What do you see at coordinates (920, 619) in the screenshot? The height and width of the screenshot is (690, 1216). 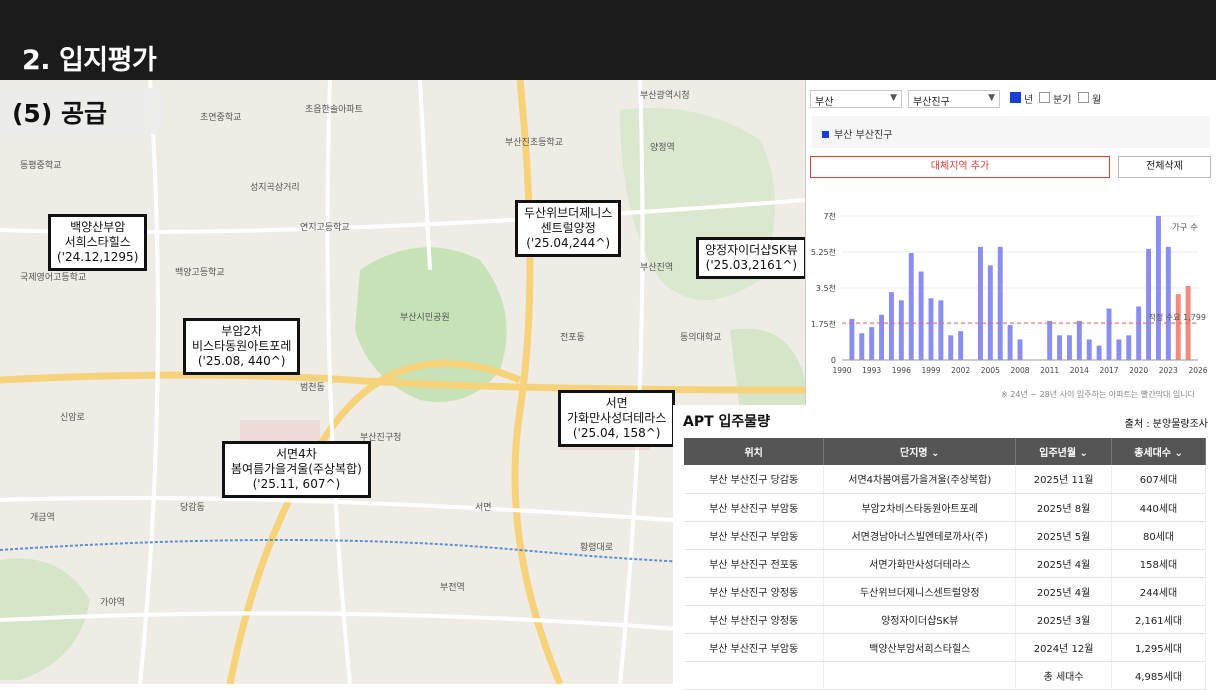 I see `table-cell: 양정자이더샵SK뷰` at bounding box center [920, 619].